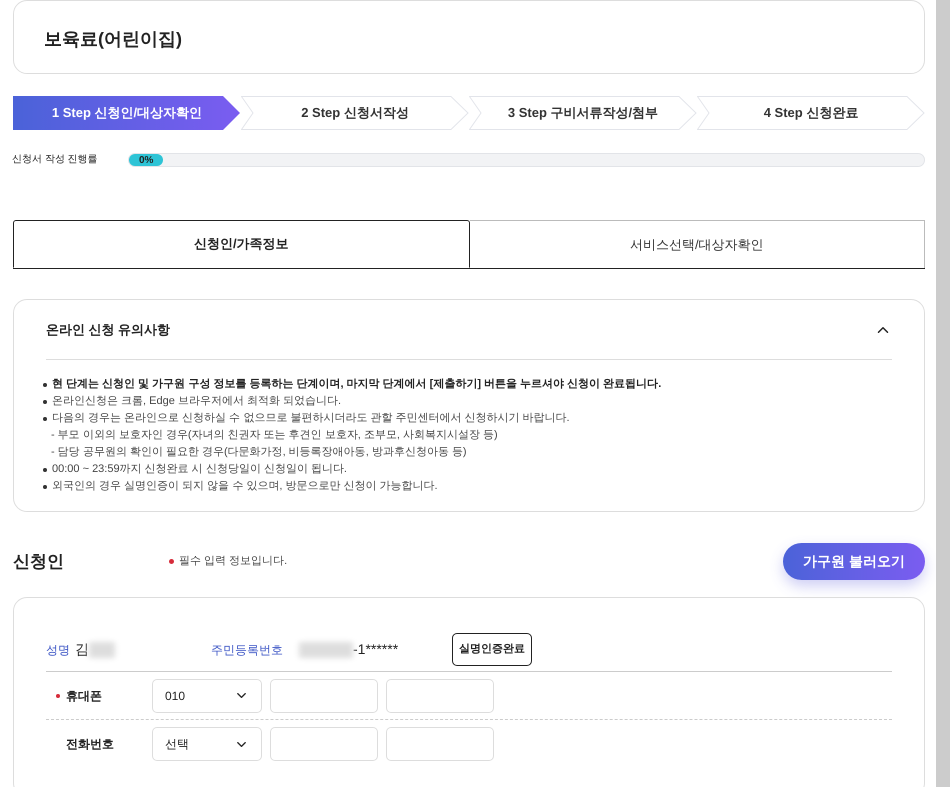  Describe the element at coordinates (467, 486) in the screenshot. I see `notice-item: 외국인의 경우 실명인증이 되지 않을 수 있으며, 방문으로만 신청이 가능합니다.` at that location.